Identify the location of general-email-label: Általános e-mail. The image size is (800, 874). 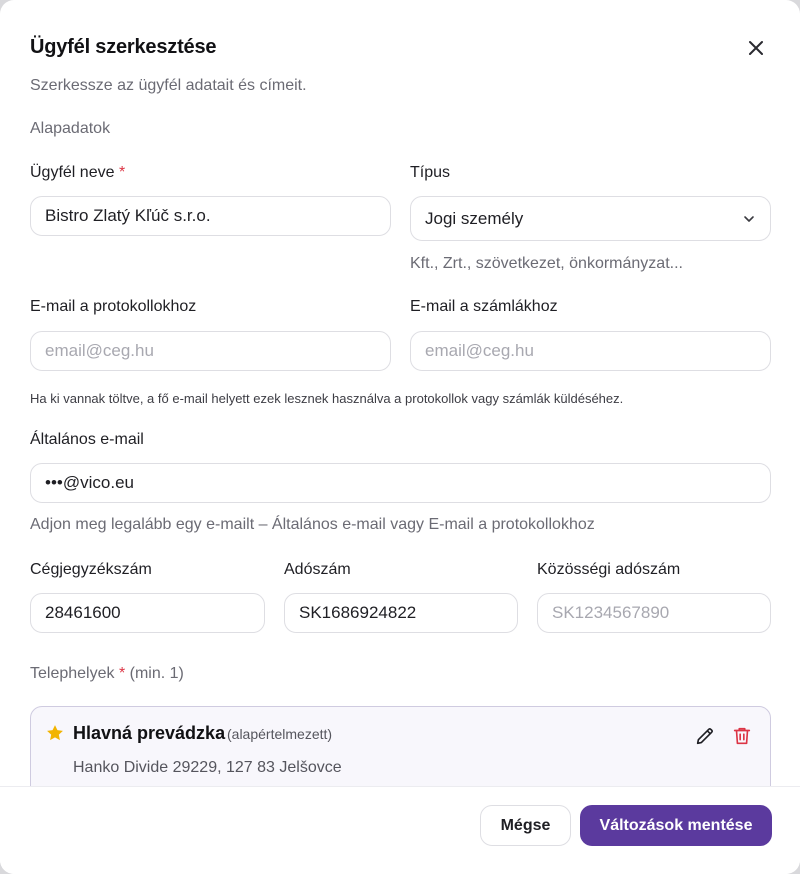
(87, 439).